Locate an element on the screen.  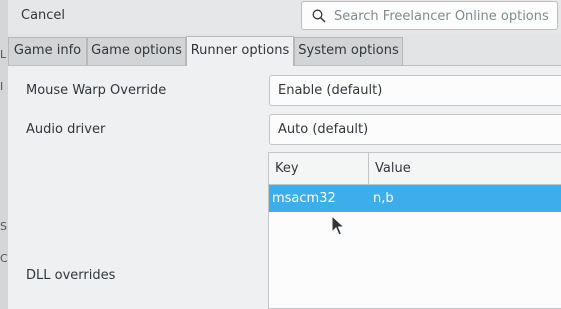
column-header-key: Key is located at coordinates (319, 168).